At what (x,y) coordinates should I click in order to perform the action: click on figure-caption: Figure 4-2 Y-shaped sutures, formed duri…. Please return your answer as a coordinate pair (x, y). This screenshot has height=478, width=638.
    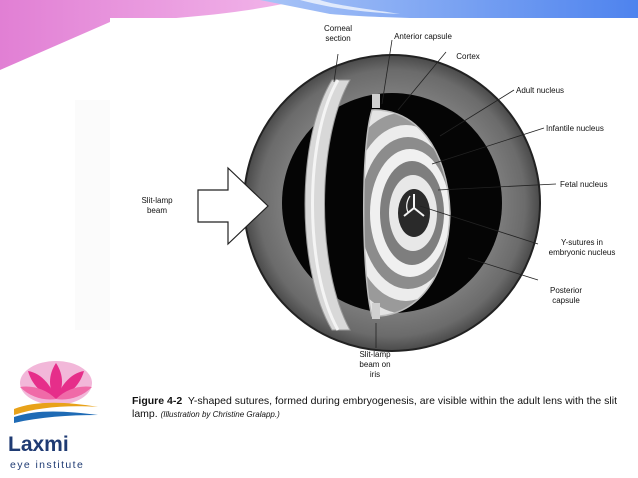
    Looking at the image, I should click on (382, 408).